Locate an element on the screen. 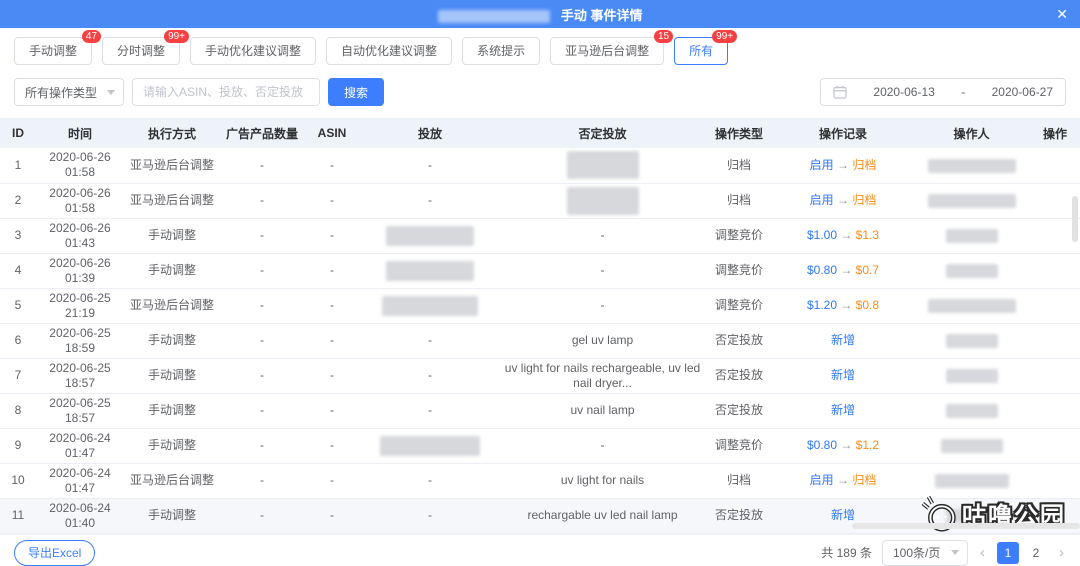 The width and height of the screenshot is (1080, 566). titlebar: 手动 事件详情 ✕ is located at coordinates (540, 14).